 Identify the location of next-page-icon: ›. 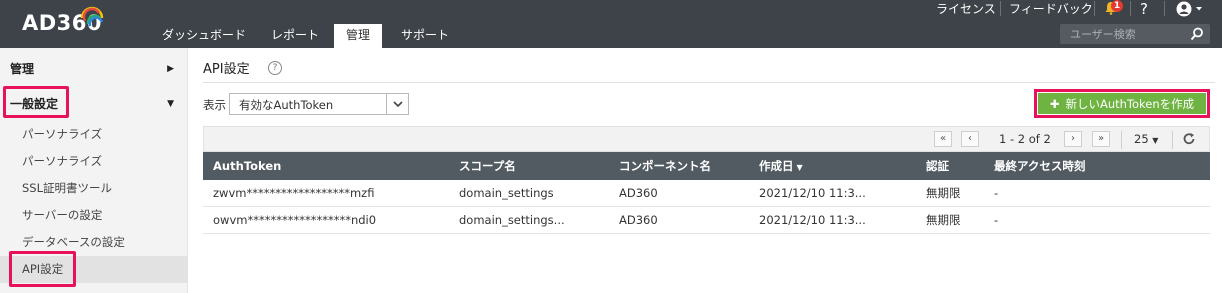
(1073, 139).